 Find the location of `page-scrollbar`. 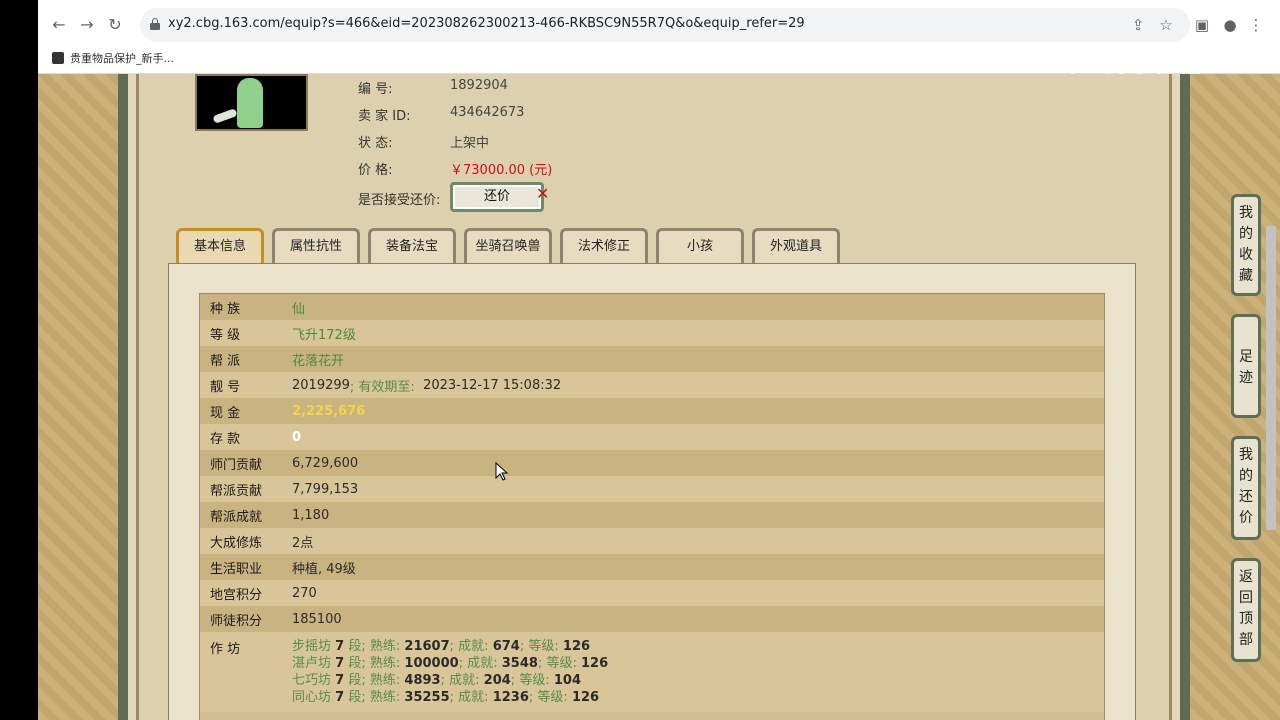

page-scrollbar is located at coordinates (1271, 378).